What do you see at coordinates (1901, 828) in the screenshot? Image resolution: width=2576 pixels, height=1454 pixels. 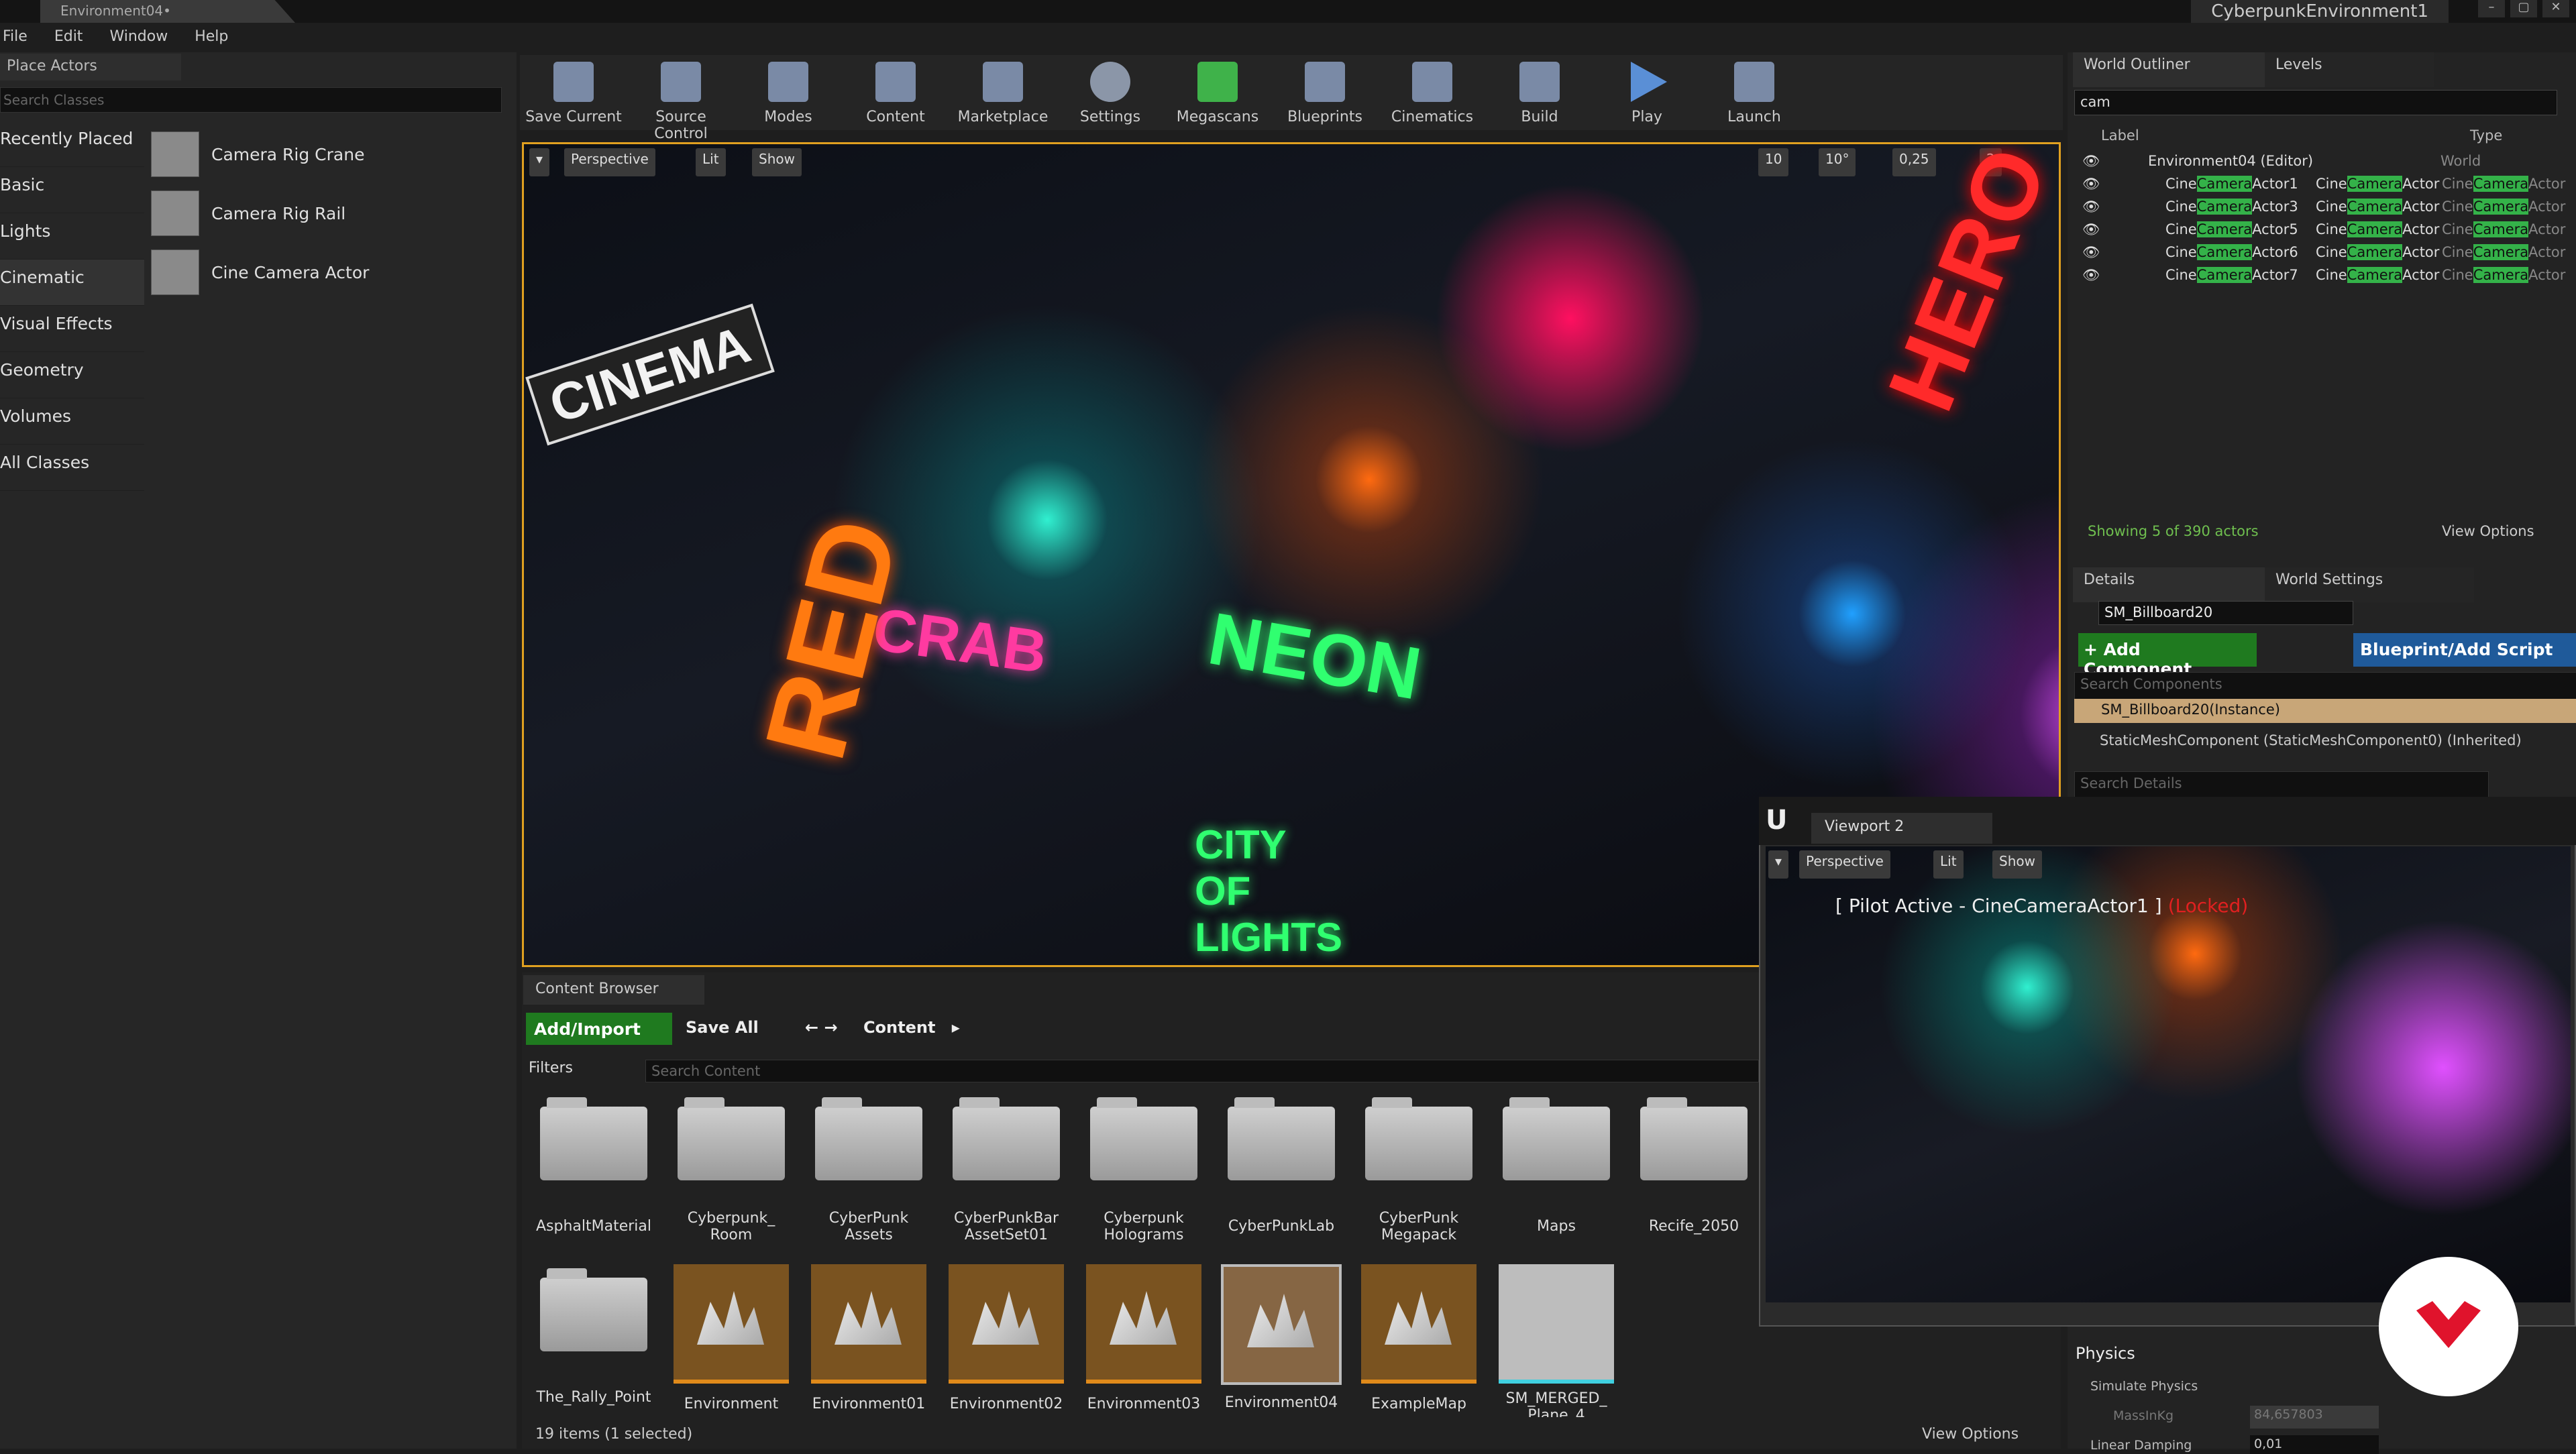 I see `tab-viewport-2: Viewport 2` at bounding box center [1901, 828].